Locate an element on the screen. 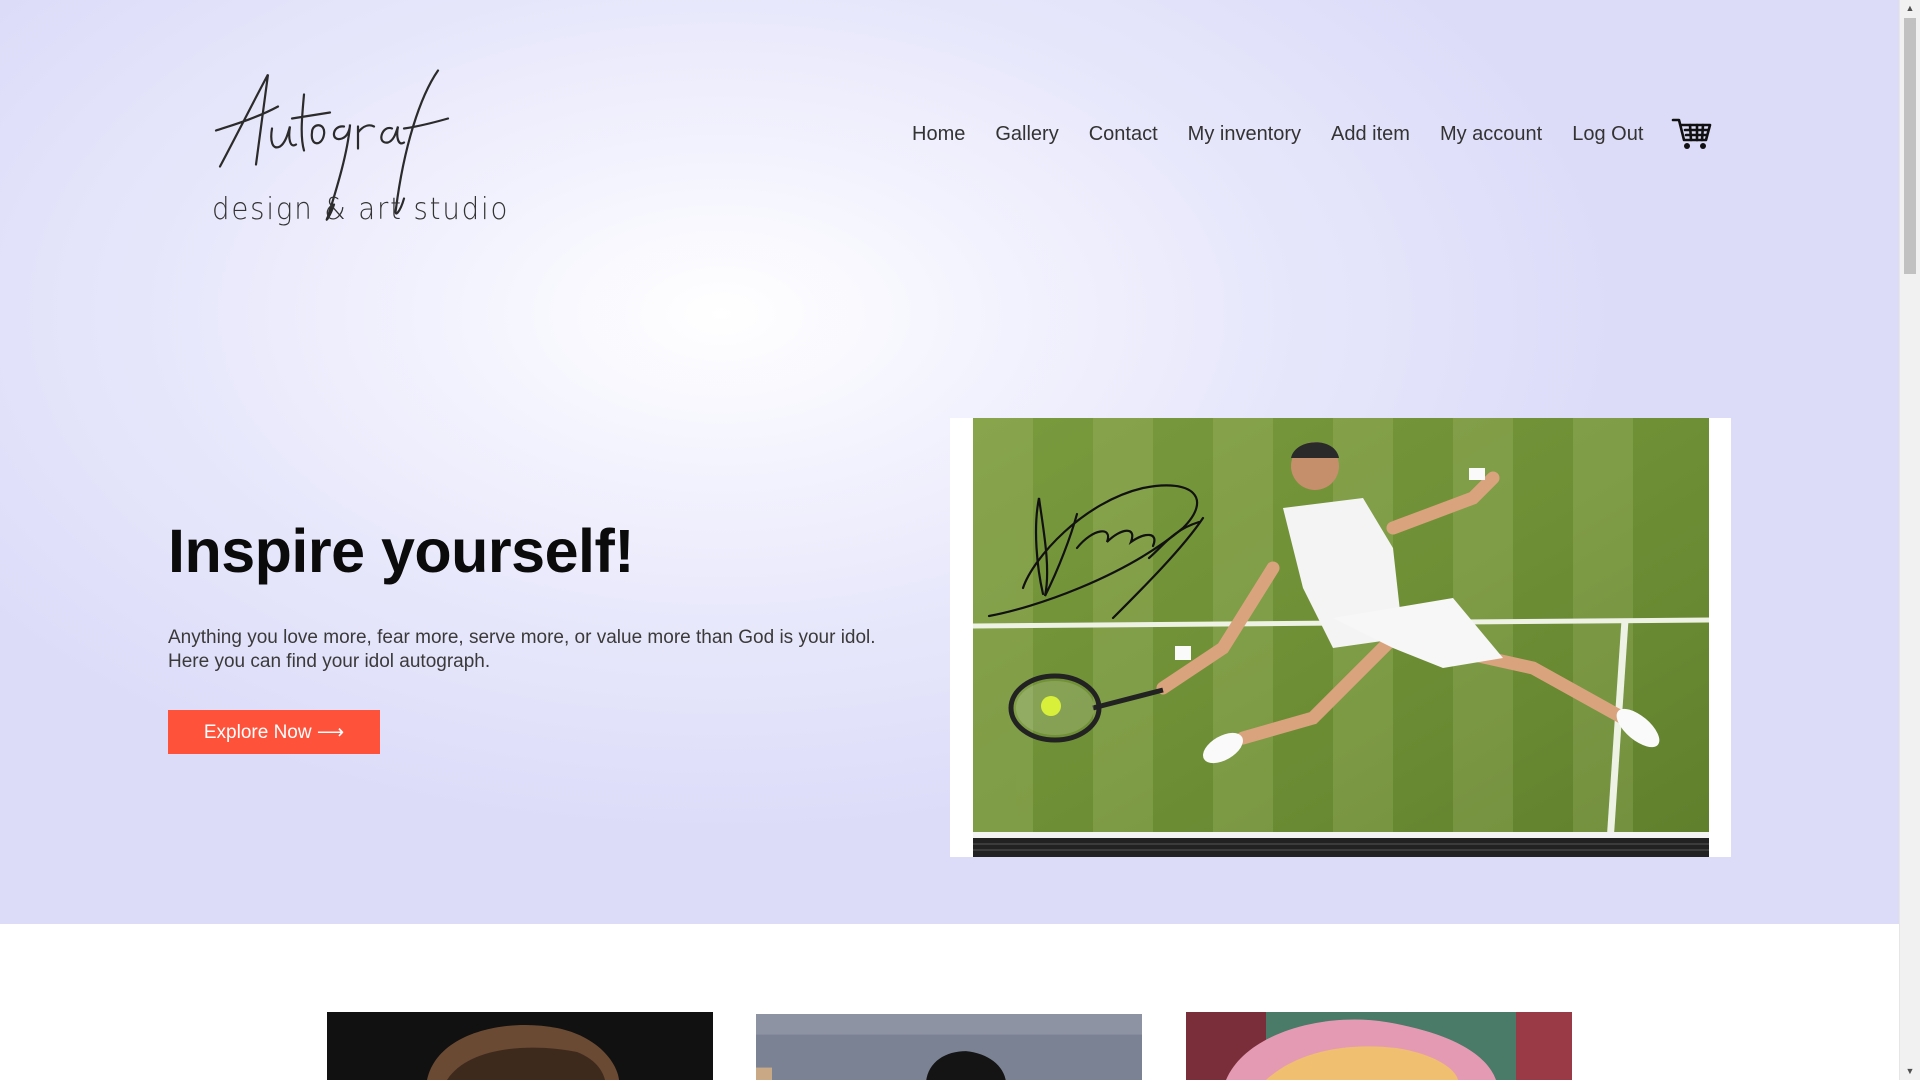 The width and height of the screenshot is (1920, 1080). nav-contact: Contact is located at coordinates (1123, 134).